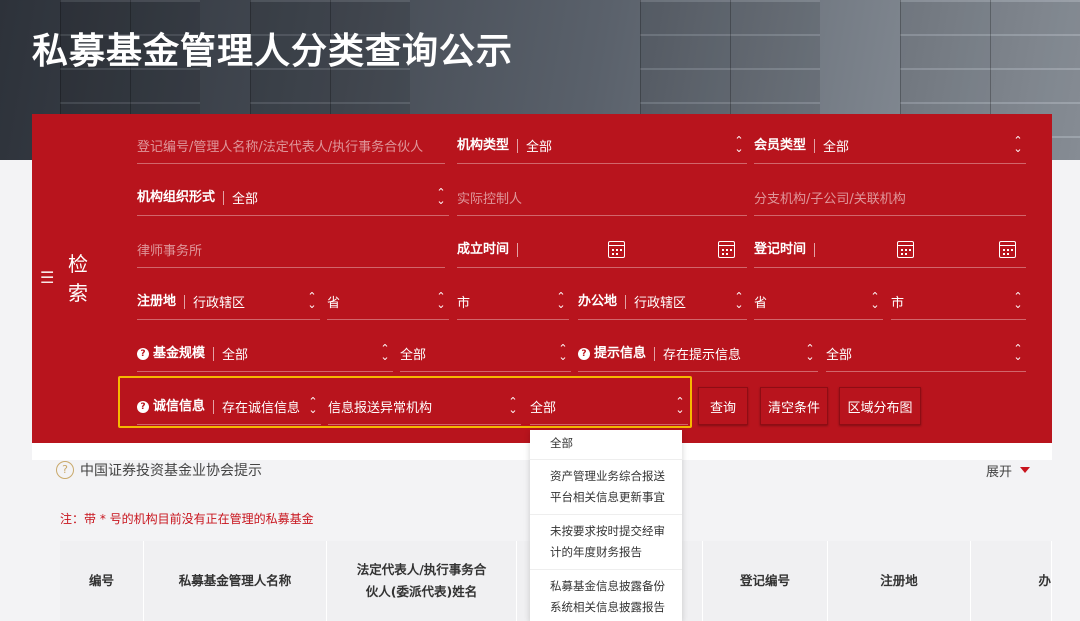 The width and height of the screenshot is (1080, 621). I want to click on keyword-input: 登记编号/管理人名称/法定代表人/执行事务合伙人, so click(291, 146).